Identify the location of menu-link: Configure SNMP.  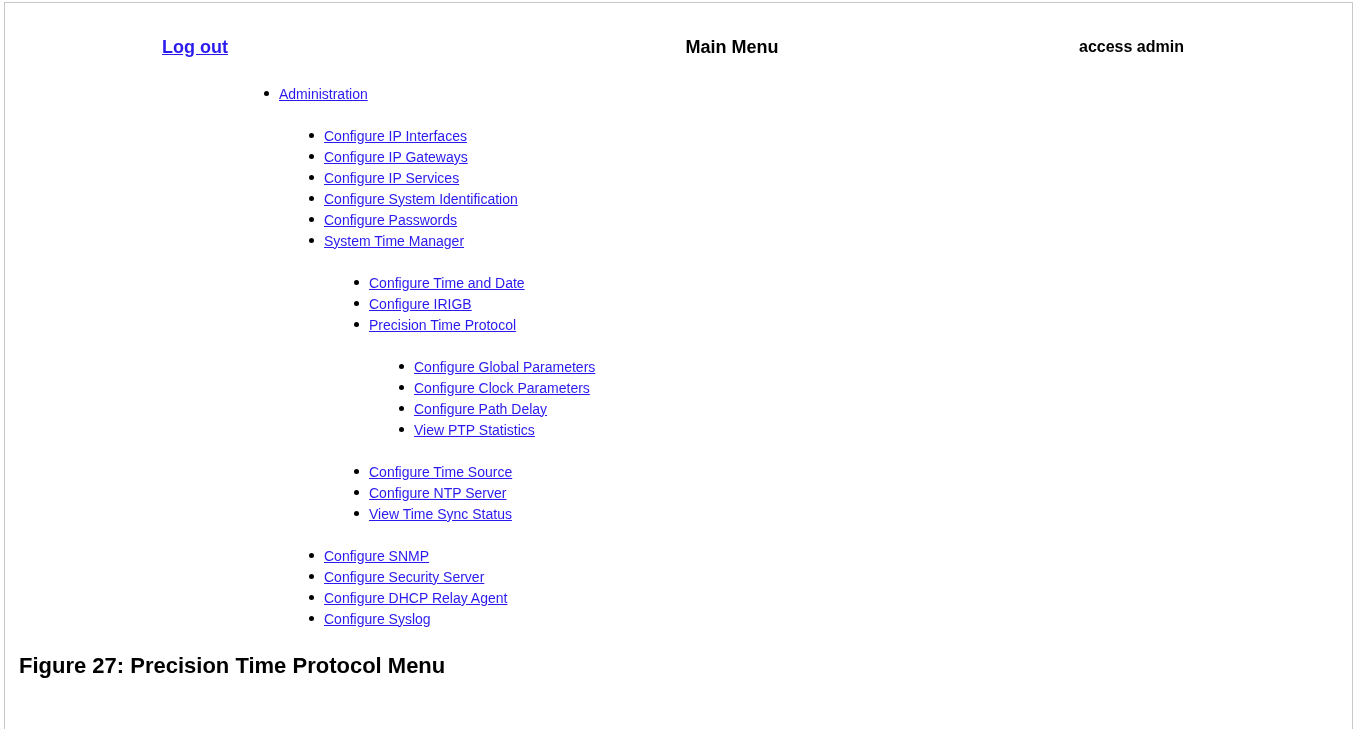
(377, 555).